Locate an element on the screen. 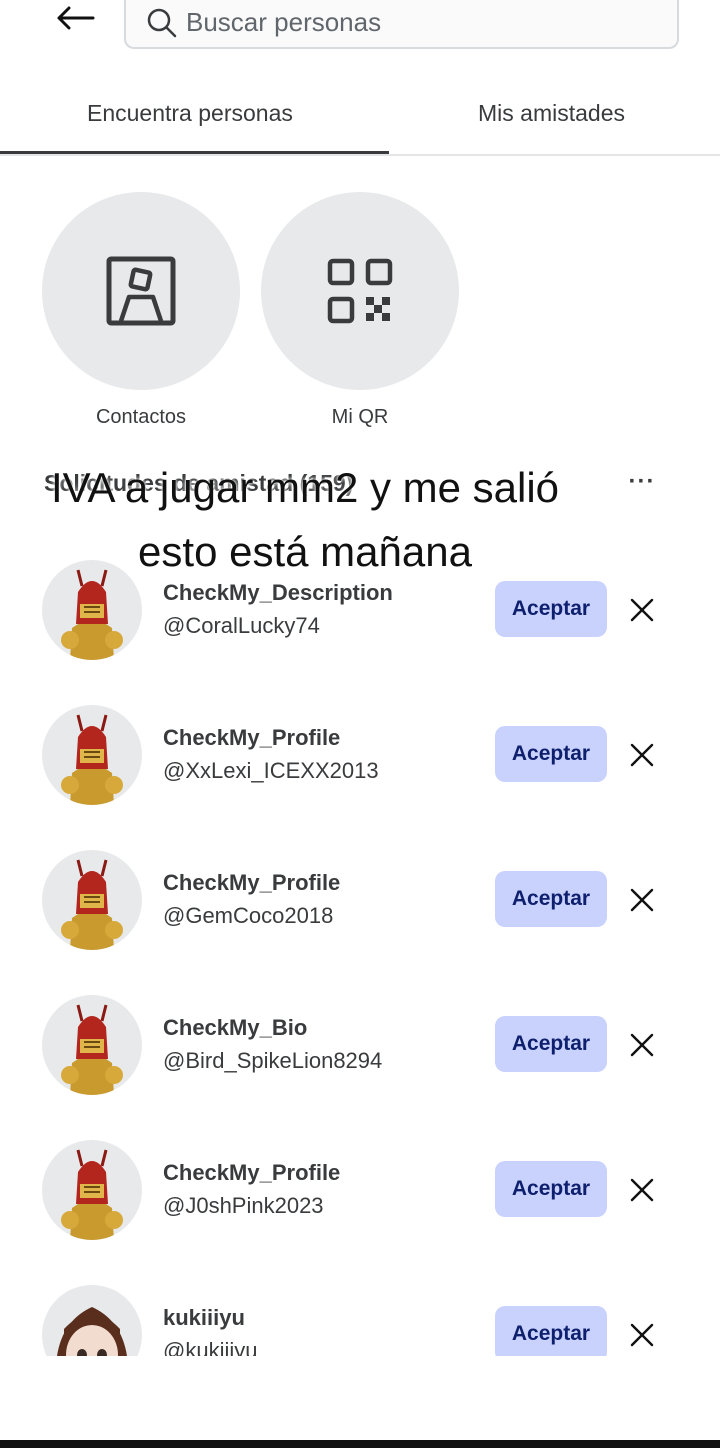 This screenshot has height=1448, width=720. display-name: kukiiiyu is located at coordinates (204, 1317).